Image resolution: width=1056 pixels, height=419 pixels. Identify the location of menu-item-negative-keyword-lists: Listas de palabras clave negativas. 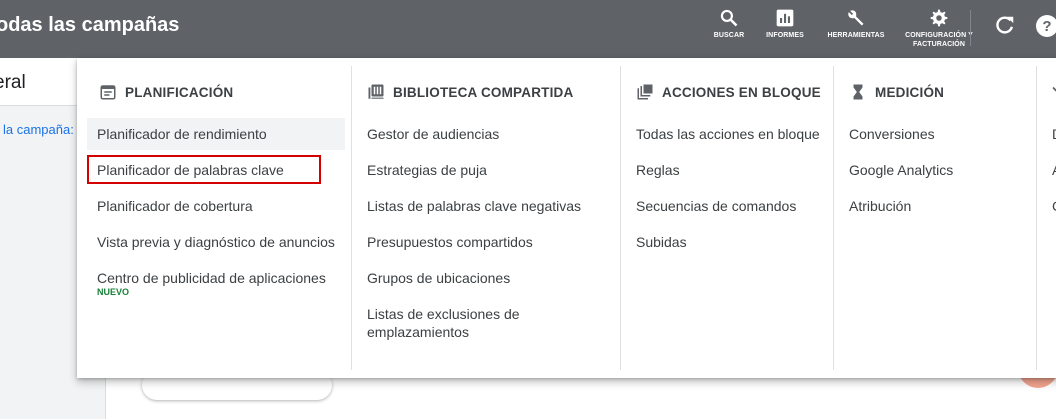
(483, 206).